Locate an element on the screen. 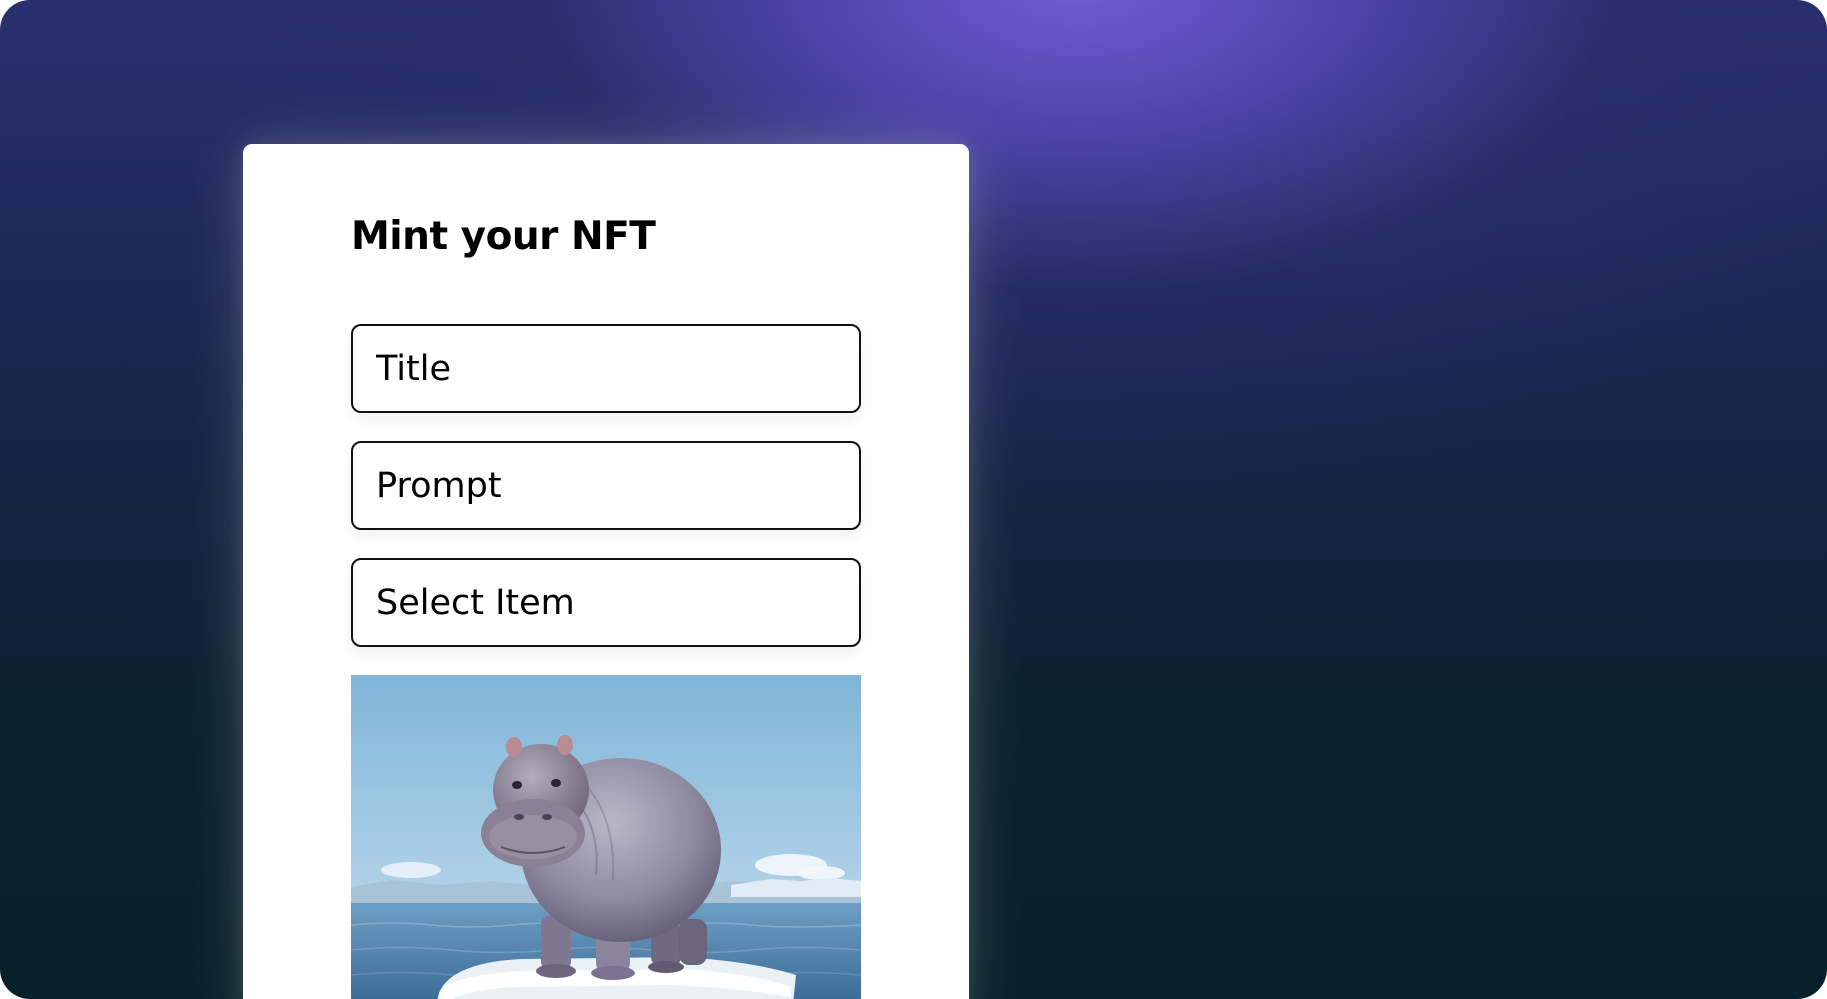  title-field is located at coordinates (606, 368).